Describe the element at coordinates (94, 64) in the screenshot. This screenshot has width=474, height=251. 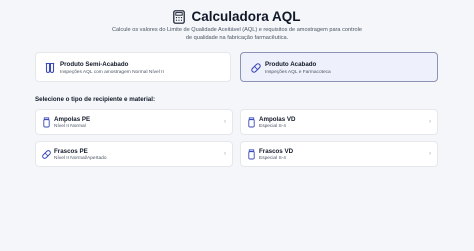
I see `product-card-title: Produto Semi-Acabado` at that location.